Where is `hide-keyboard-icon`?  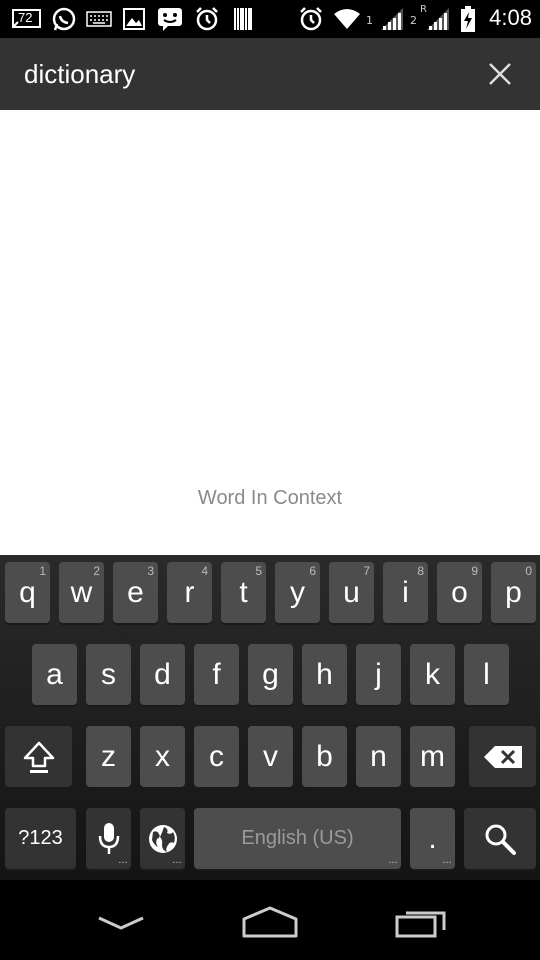 hide-keyboard-icon is located at coordinates (121, 923).